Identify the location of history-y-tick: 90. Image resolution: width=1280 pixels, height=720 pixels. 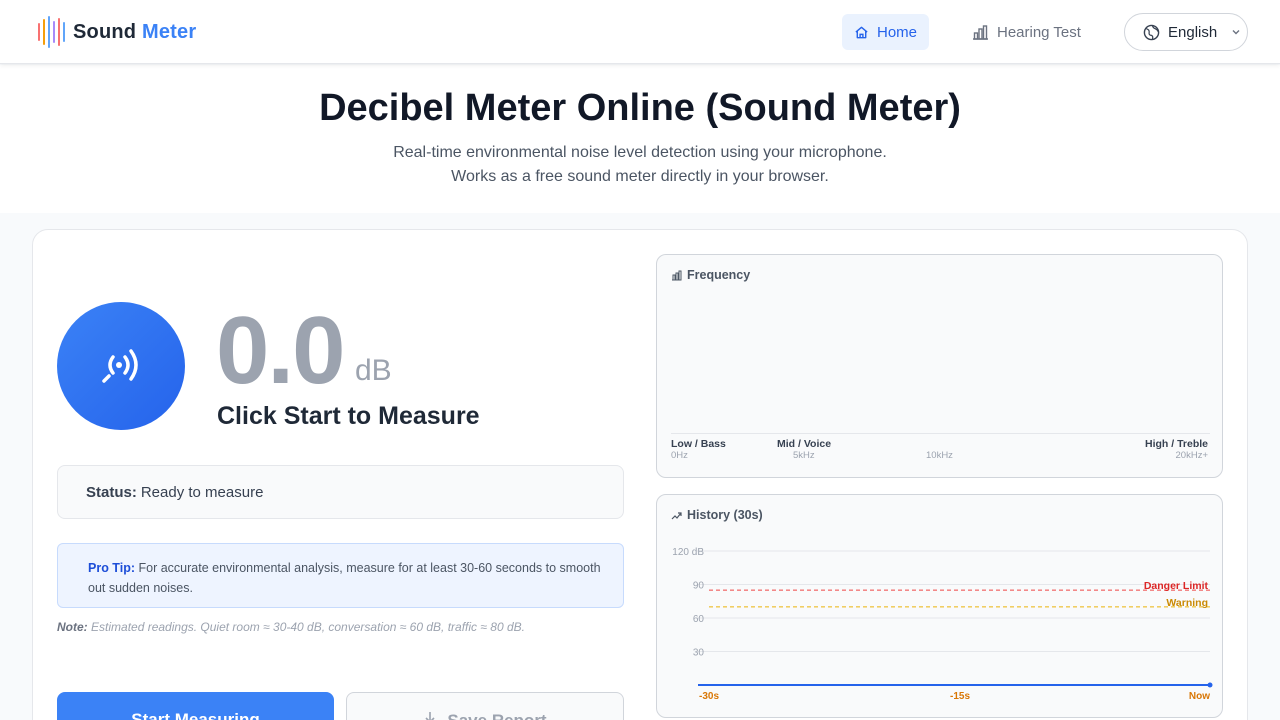
(699, 586).